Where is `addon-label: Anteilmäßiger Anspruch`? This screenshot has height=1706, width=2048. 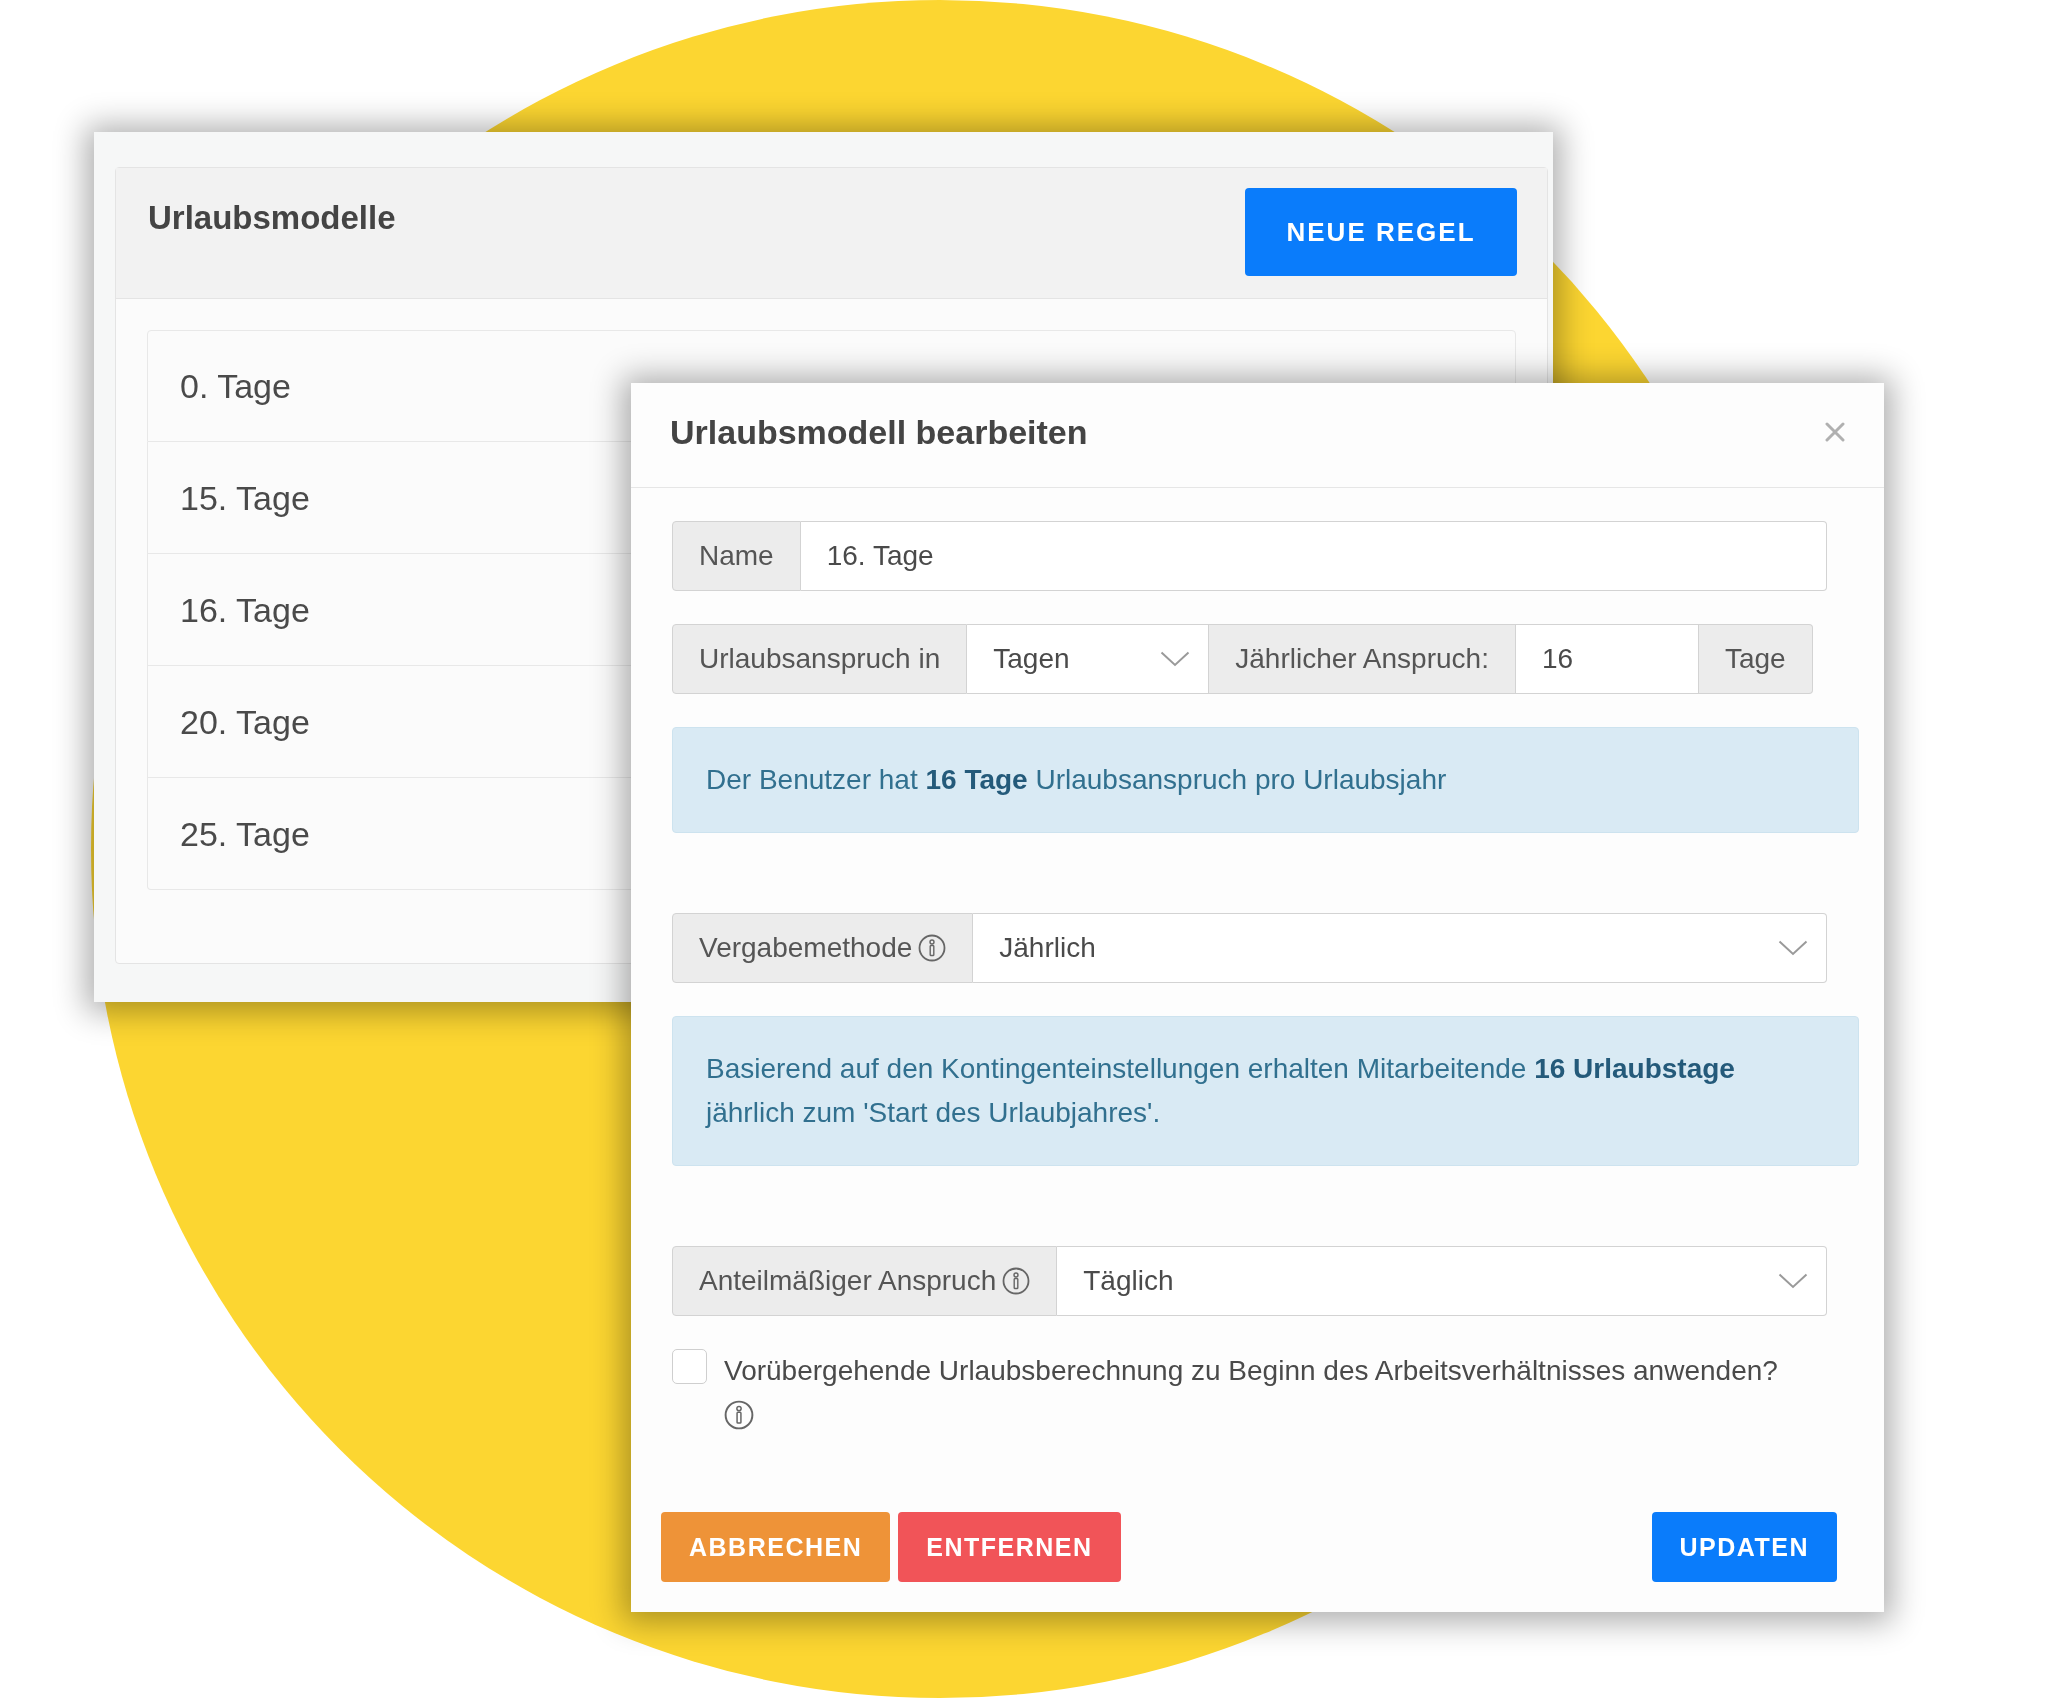
addon-label: Anteilmäßiger Anspruch is located at coordinates (848, 1281).